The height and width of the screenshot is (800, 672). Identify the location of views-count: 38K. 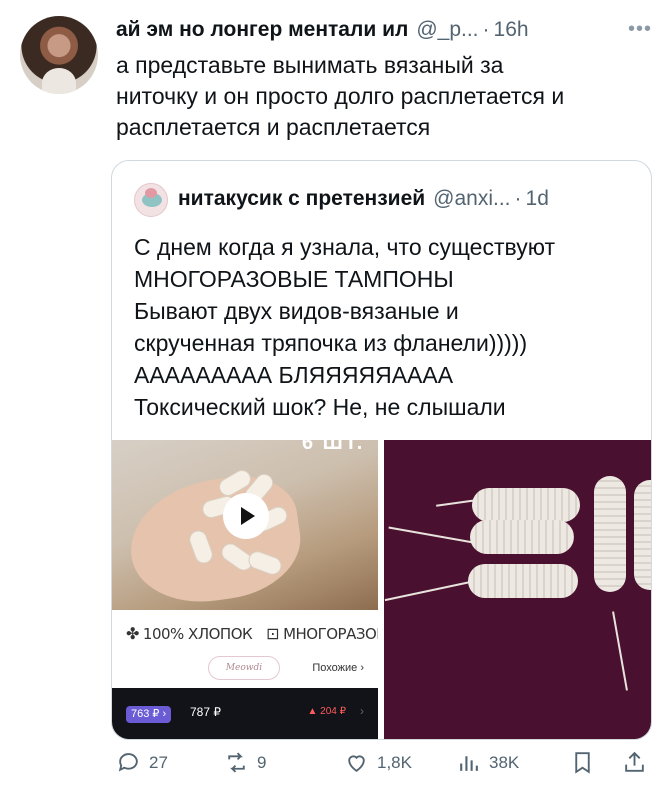
(504, 762).